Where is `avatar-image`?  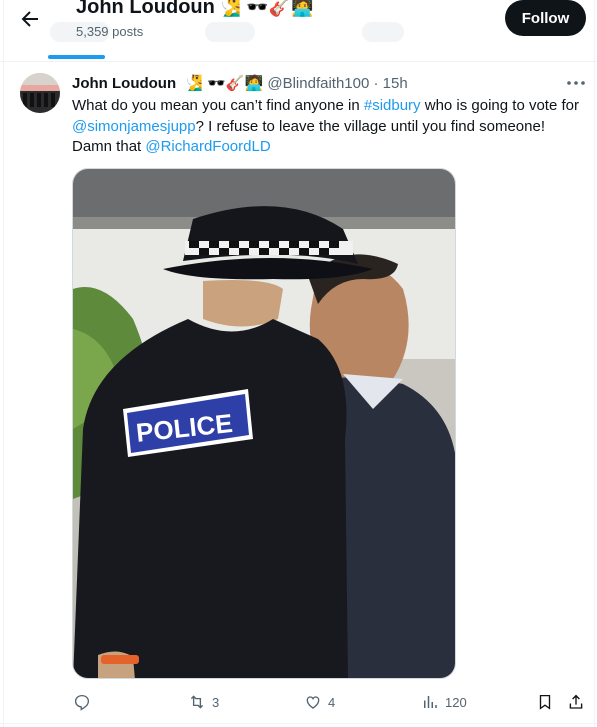
avatar-image is located at coordinates (40, 93).